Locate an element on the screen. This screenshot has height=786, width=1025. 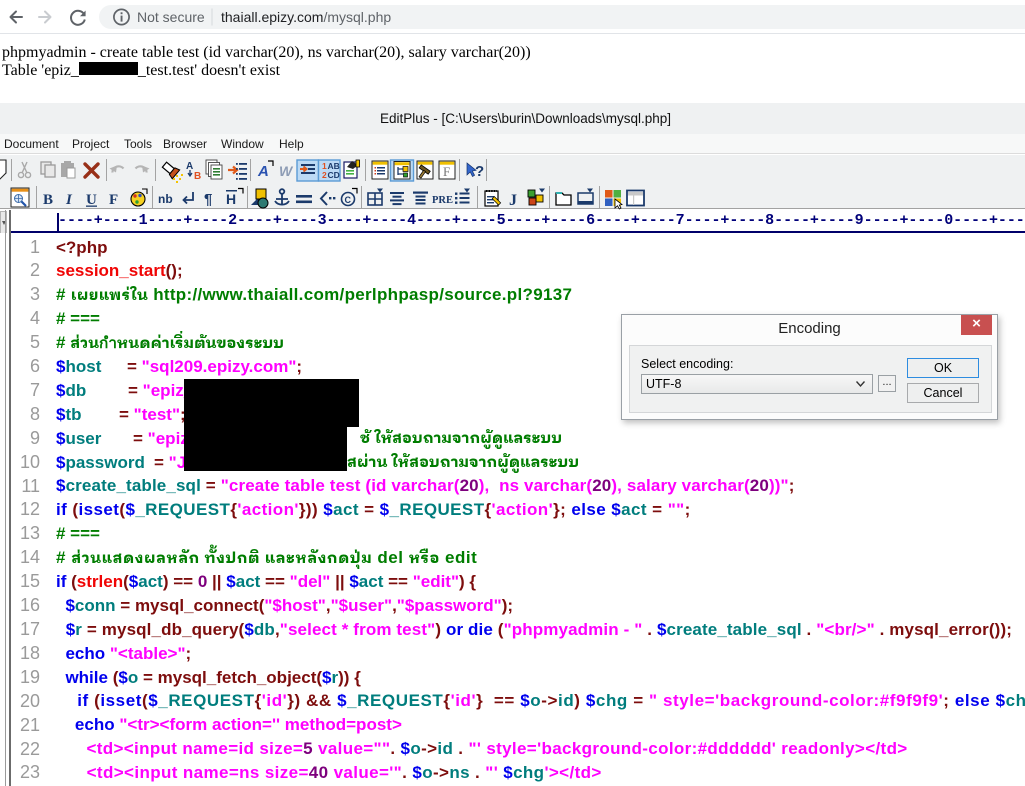
svg-text: A is located at coordinates (263, 171).